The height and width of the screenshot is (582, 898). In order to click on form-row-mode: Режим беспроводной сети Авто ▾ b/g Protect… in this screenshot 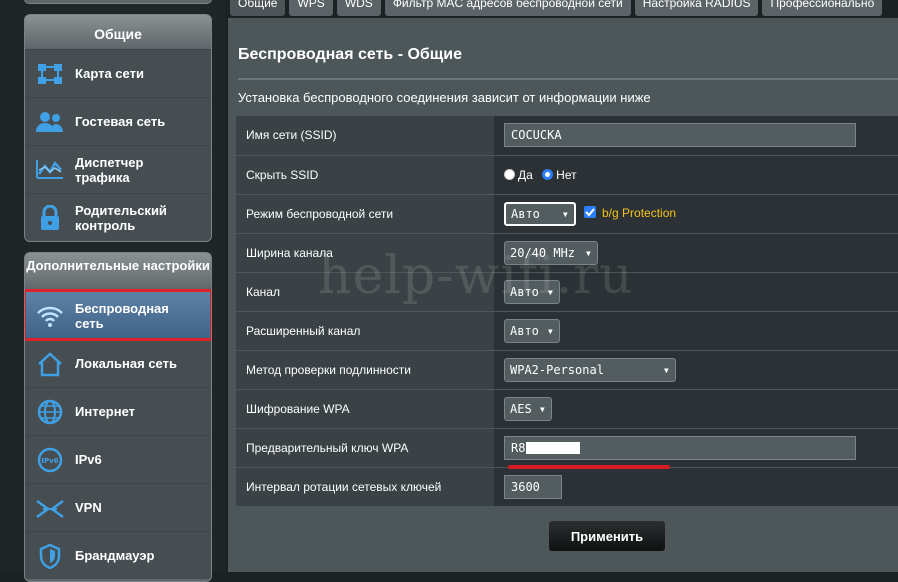, I will do `click(567, 214)`.